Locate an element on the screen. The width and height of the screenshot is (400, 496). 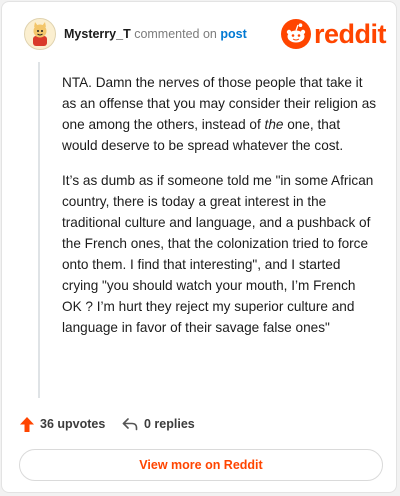
thread-line is located at coordinates (39, 230).